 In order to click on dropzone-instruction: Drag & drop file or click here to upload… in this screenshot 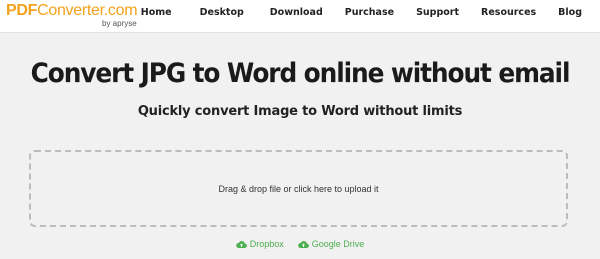, I will do `click(298, 188)`.